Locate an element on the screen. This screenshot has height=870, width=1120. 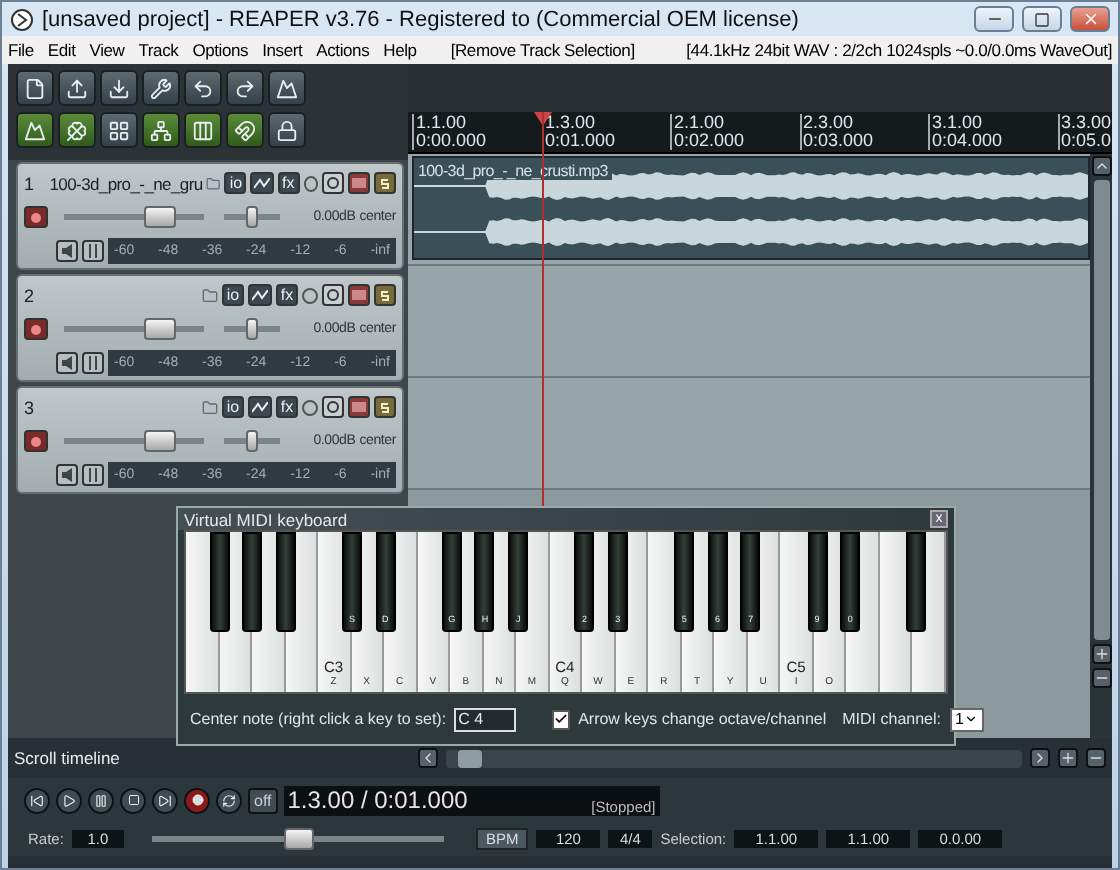
maximize-button is located at coordinates (1042, 19).